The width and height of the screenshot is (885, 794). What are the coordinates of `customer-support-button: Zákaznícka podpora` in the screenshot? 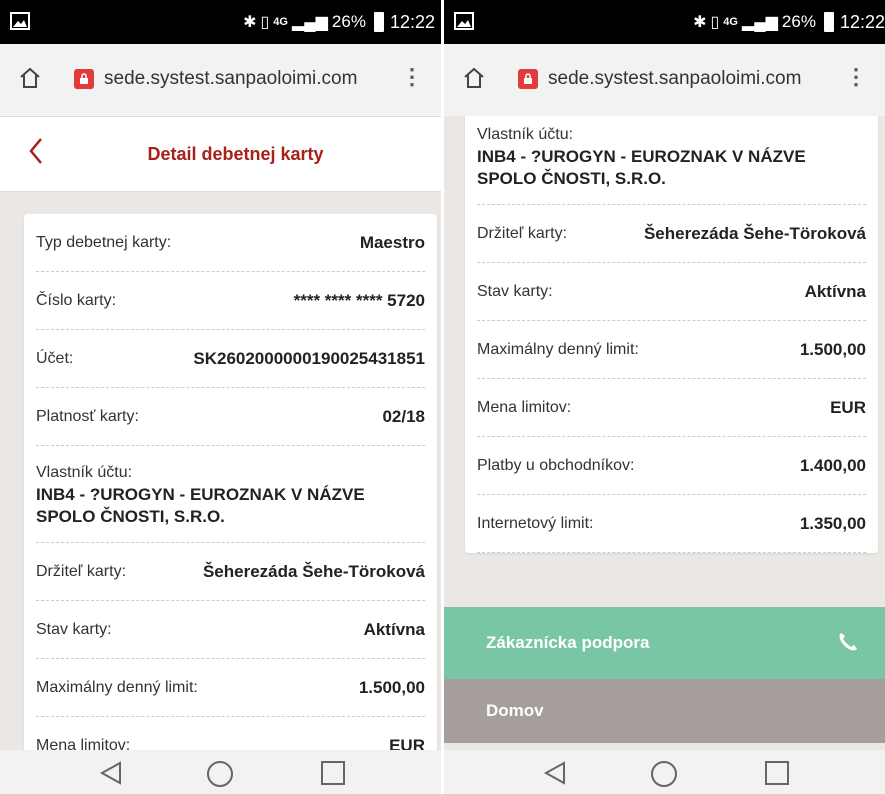 It's located at (664, 643).